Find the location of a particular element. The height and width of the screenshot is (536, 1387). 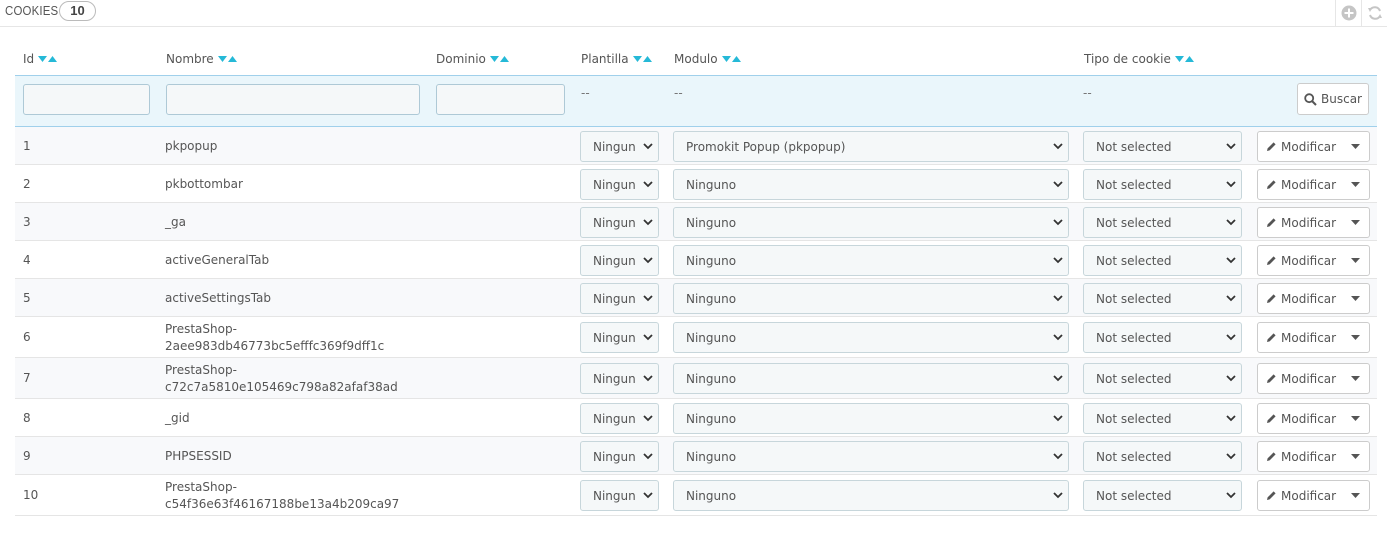

cell-name: activeSettingsTab is located at coordinates (218, 298).